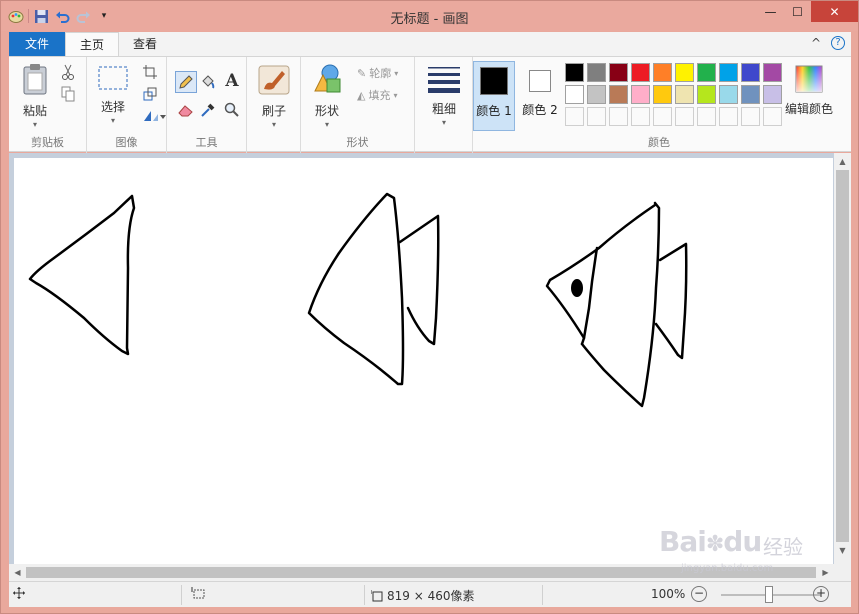  I want to click on shapes-dropdown-icon: ▾, so click(327, 124).